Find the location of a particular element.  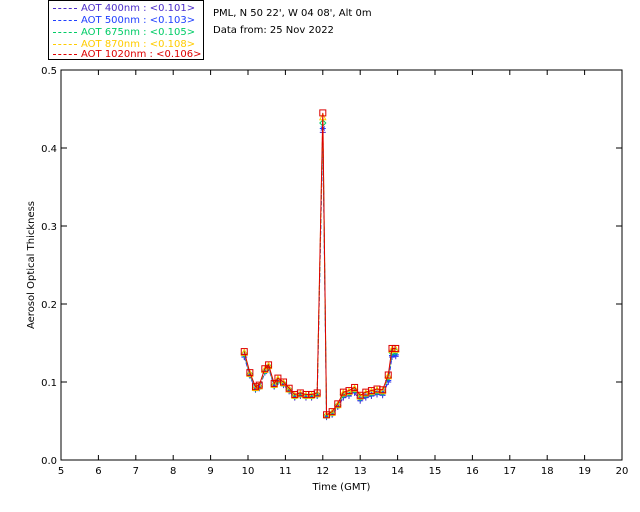

y-tick-label: 0.3 is located at coordinates (49, 227).